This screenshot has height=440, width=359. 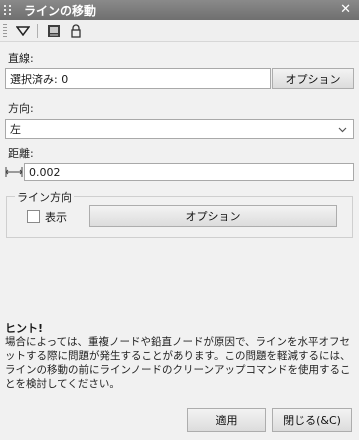 I want to click on straight-label: 直線:, so click(x=21, y=58).